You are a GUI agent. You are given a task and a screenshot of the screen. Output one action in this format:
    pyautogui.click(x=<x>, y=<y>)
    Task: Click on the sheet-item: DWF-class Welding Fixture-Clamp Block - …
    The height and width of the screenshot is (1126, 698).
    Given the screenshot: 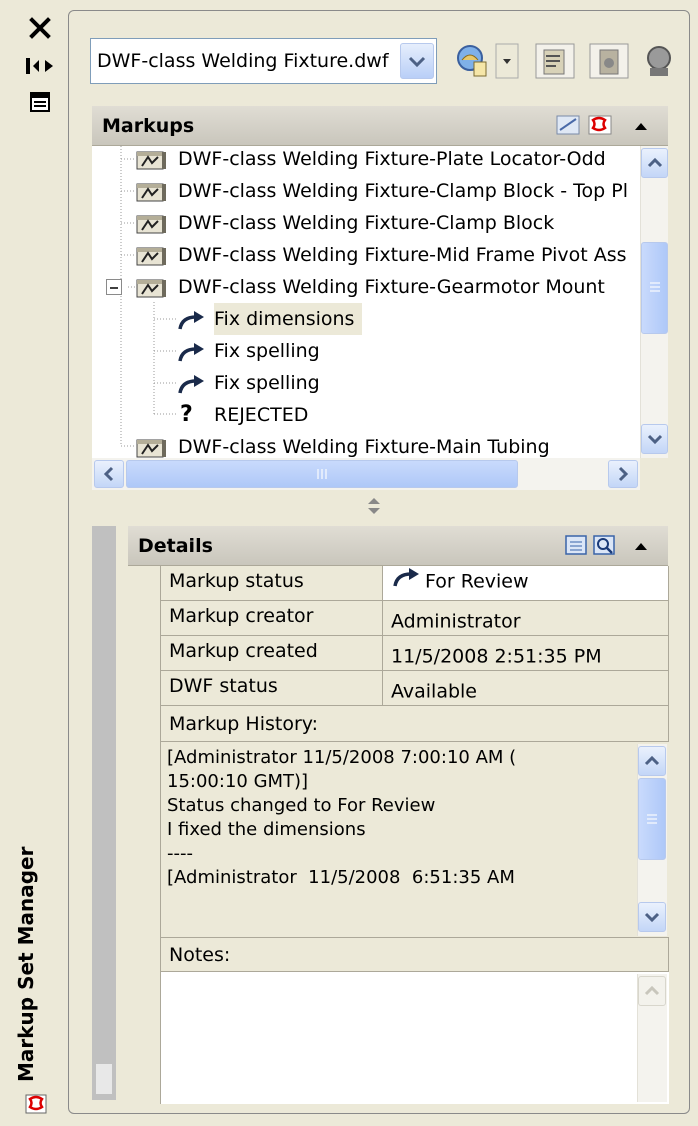 What is the action you would take?
    pyautogui.click(x=366, y=191)
    